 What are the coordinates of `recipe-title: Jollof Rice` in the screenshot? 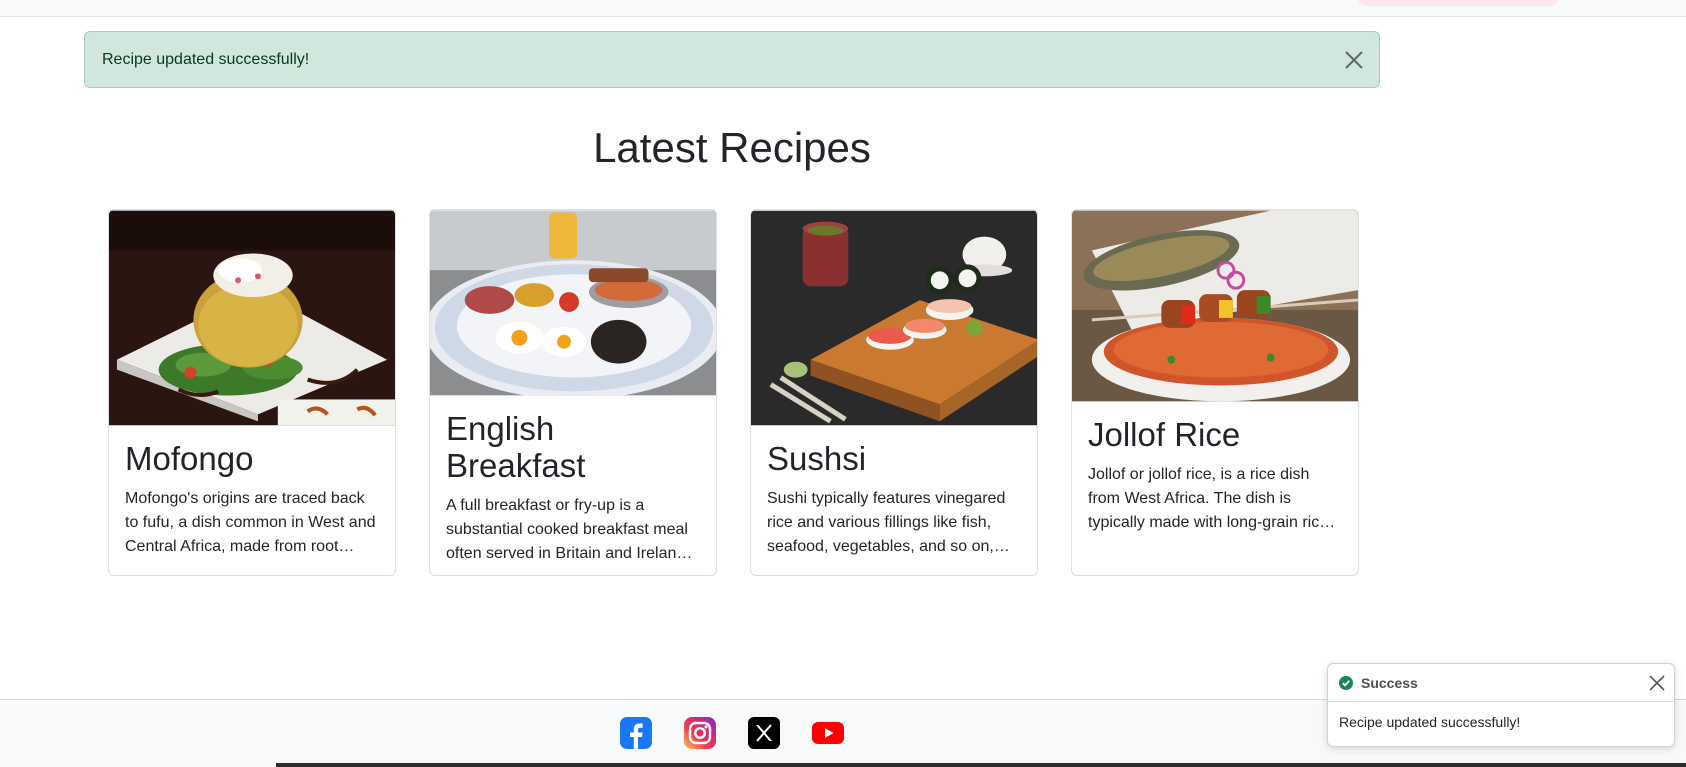 It's located at (1164, 434).